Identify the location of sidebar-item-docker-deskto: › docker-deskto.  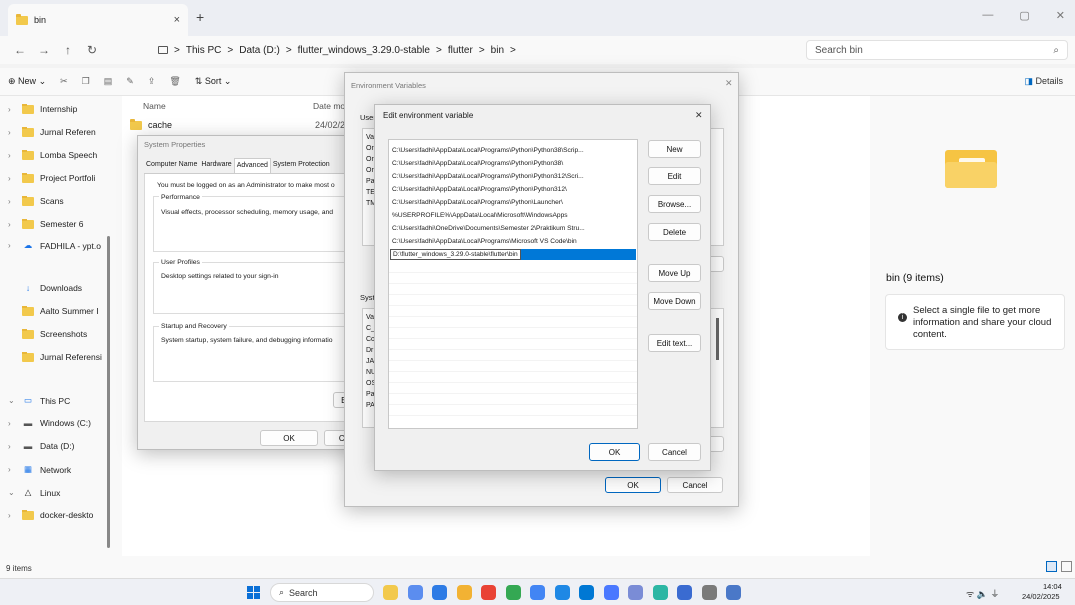
(64, 515).